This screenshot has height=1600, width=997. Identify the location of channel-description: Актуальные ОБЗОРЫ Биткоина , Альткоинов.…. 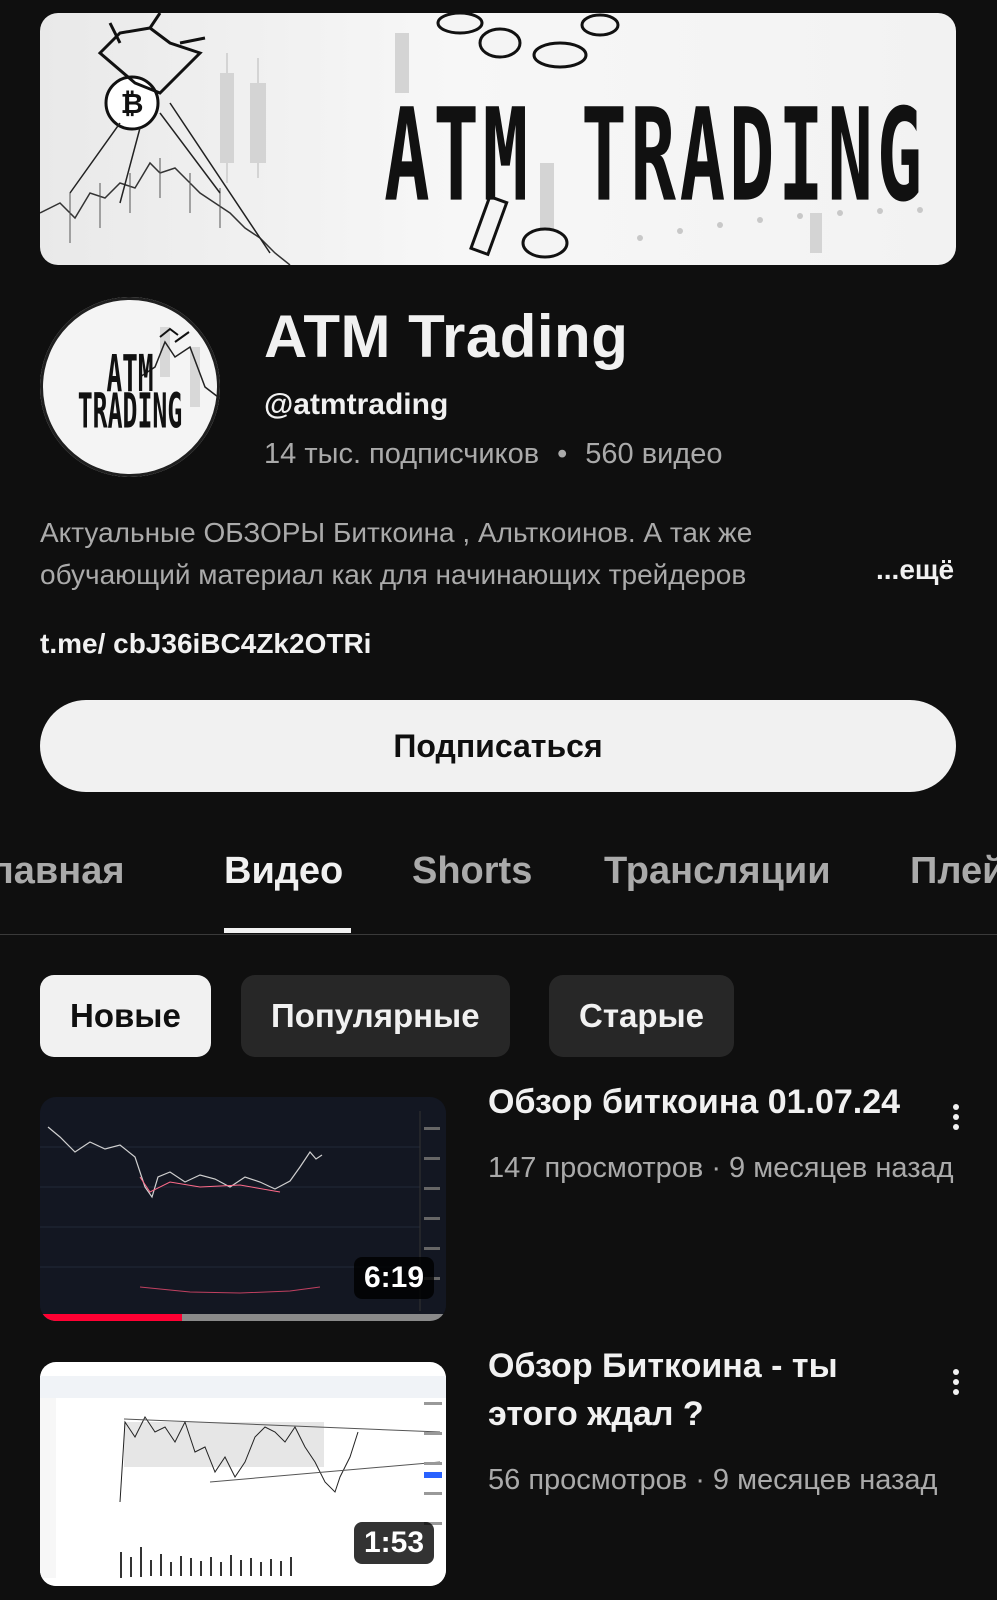
(490, 554).